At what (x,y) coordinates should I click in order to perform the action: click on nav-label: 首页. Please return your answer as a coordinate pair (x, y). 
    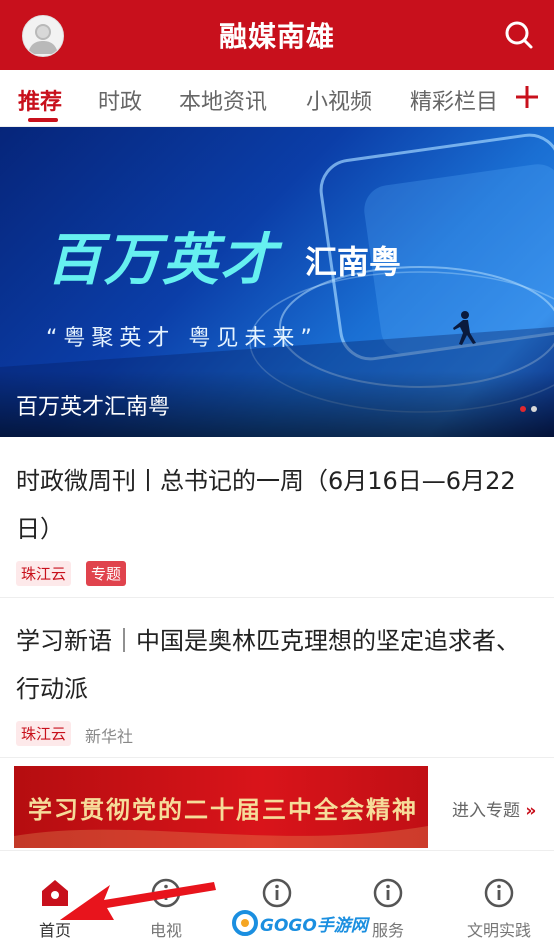
    Looking at the image, I should click on (54, 930).